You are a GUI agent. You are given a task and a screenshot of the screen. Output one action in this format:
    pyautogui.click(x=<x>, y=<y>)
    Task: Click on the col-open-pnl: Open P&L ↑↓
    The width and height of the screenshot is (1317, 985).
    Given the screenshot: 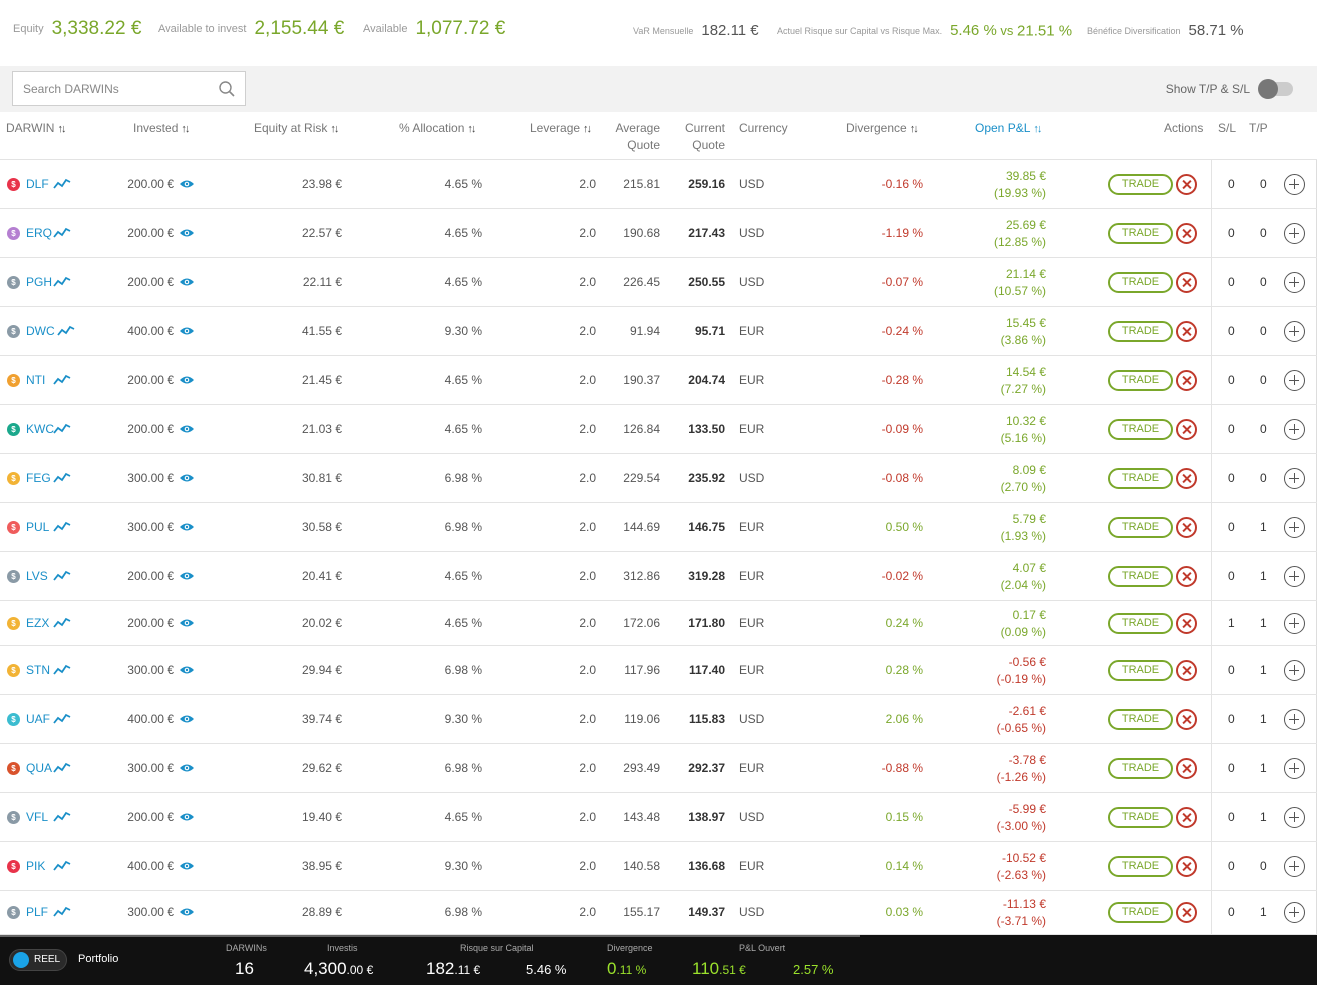 What is the action you would take?
    pyautogui.click(x=1008, y=129)
    